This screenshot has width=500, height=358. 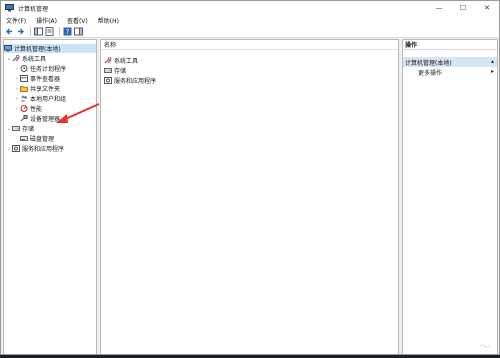 I want to click on watermark-logo: 〜, so click(x=484, y=346).